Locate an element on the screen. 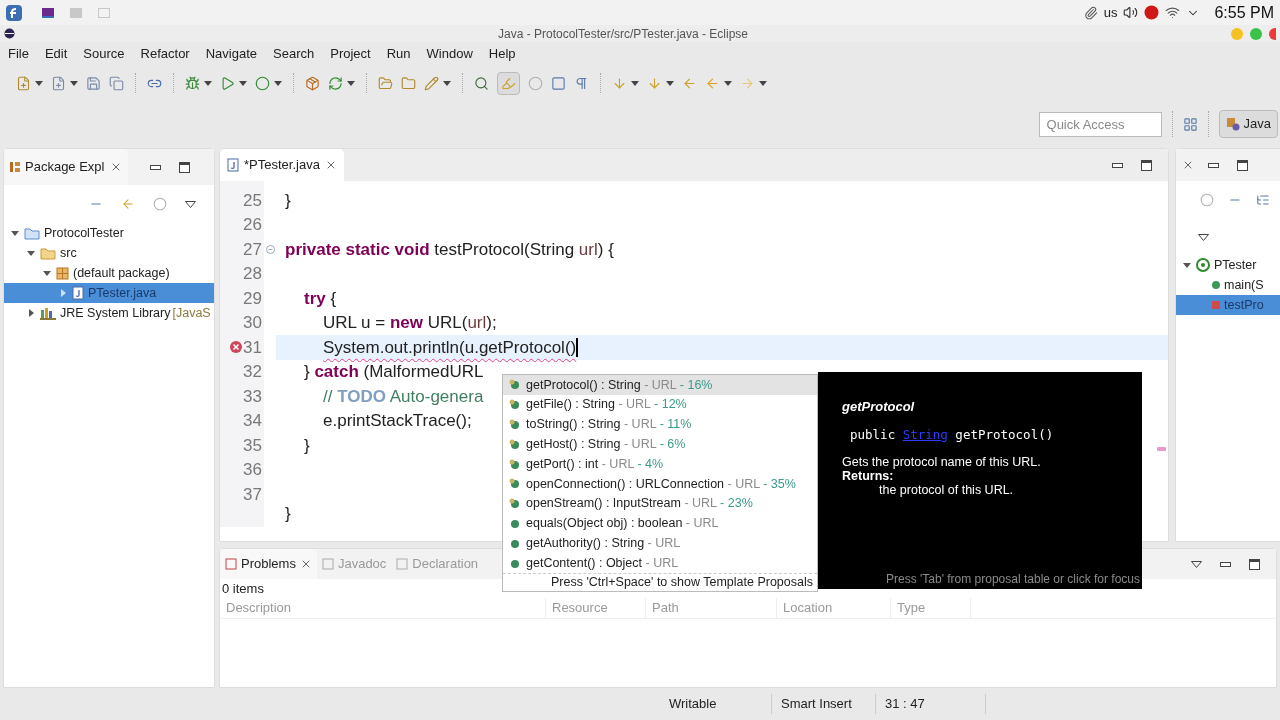 The width and height of the screenshot is (1280, 720). perspective-button: Java is located at coordinates (1248, 124).